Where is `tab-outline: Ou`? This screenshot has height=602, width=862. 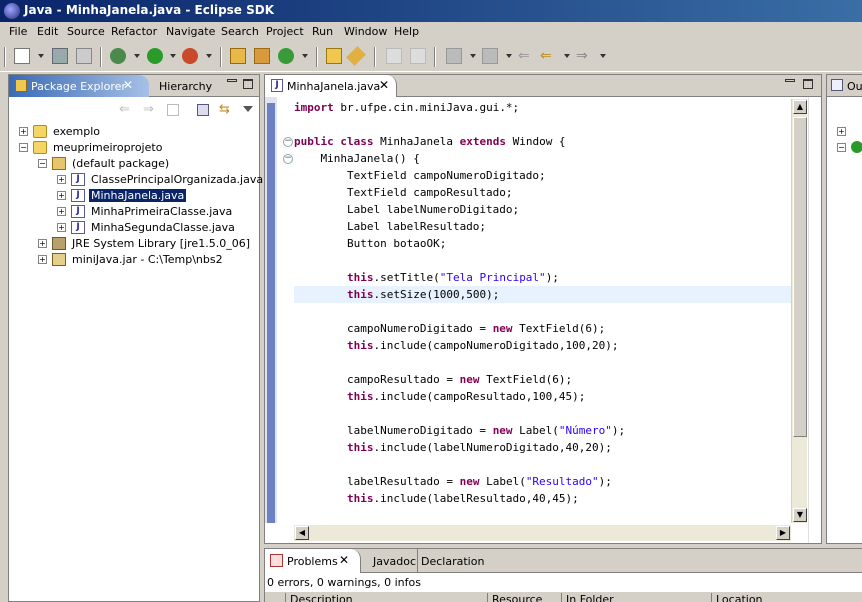
tab-outline: Ou is located at coordinates (854, 86).